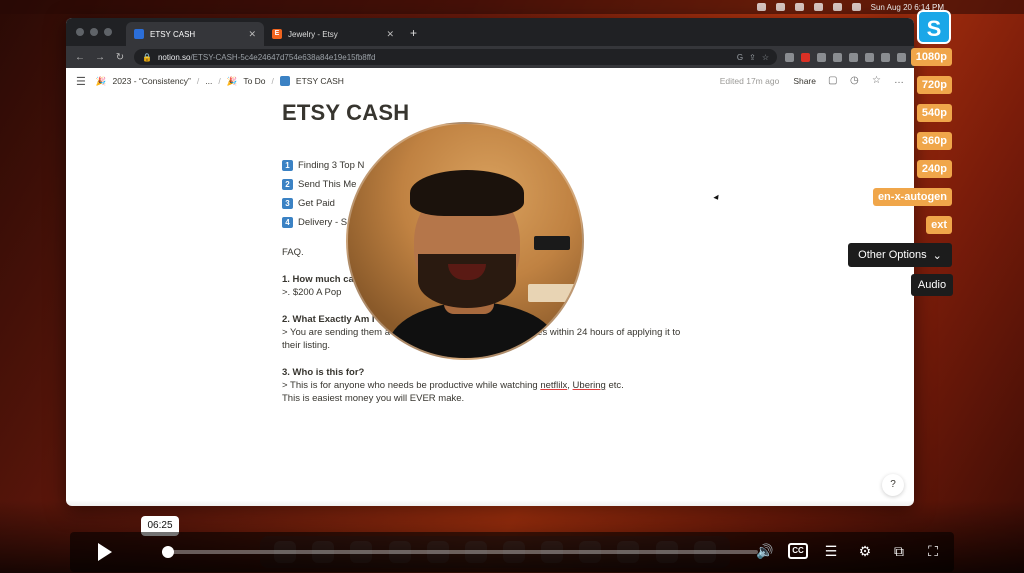  I want to click on video-controls: 🔊 CC ☰ ⚙ ⧉ ⛶, so click(512, 552).